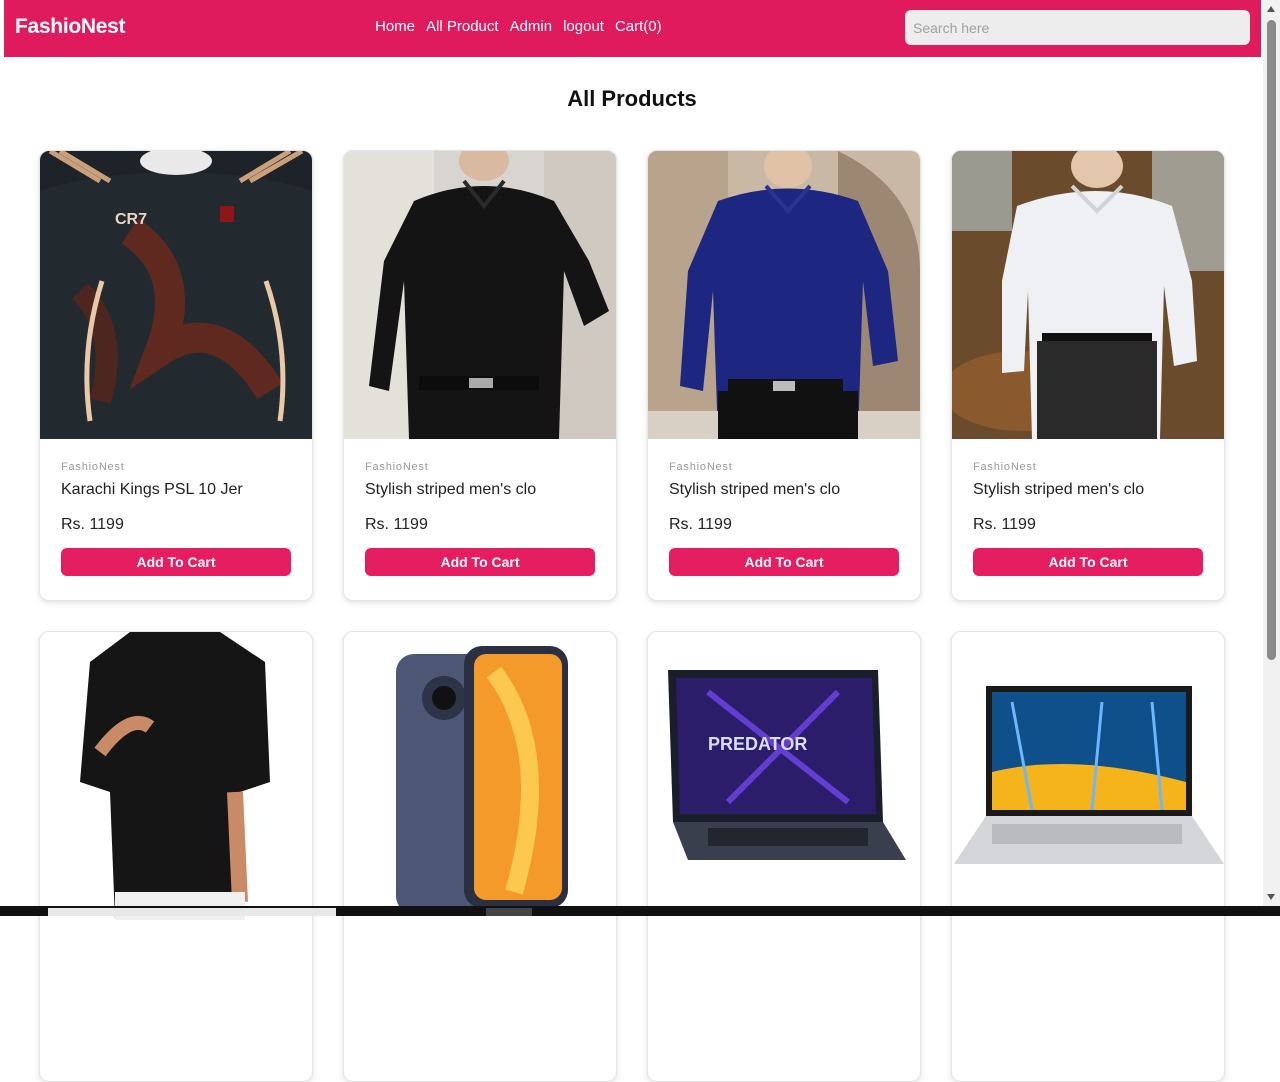 The image size is (1280, 1082). What do you see at coordinates (176, 776) in the screenshot?
I see `black-short-sleeve-shirt-image` at bounding box center [176, 776].